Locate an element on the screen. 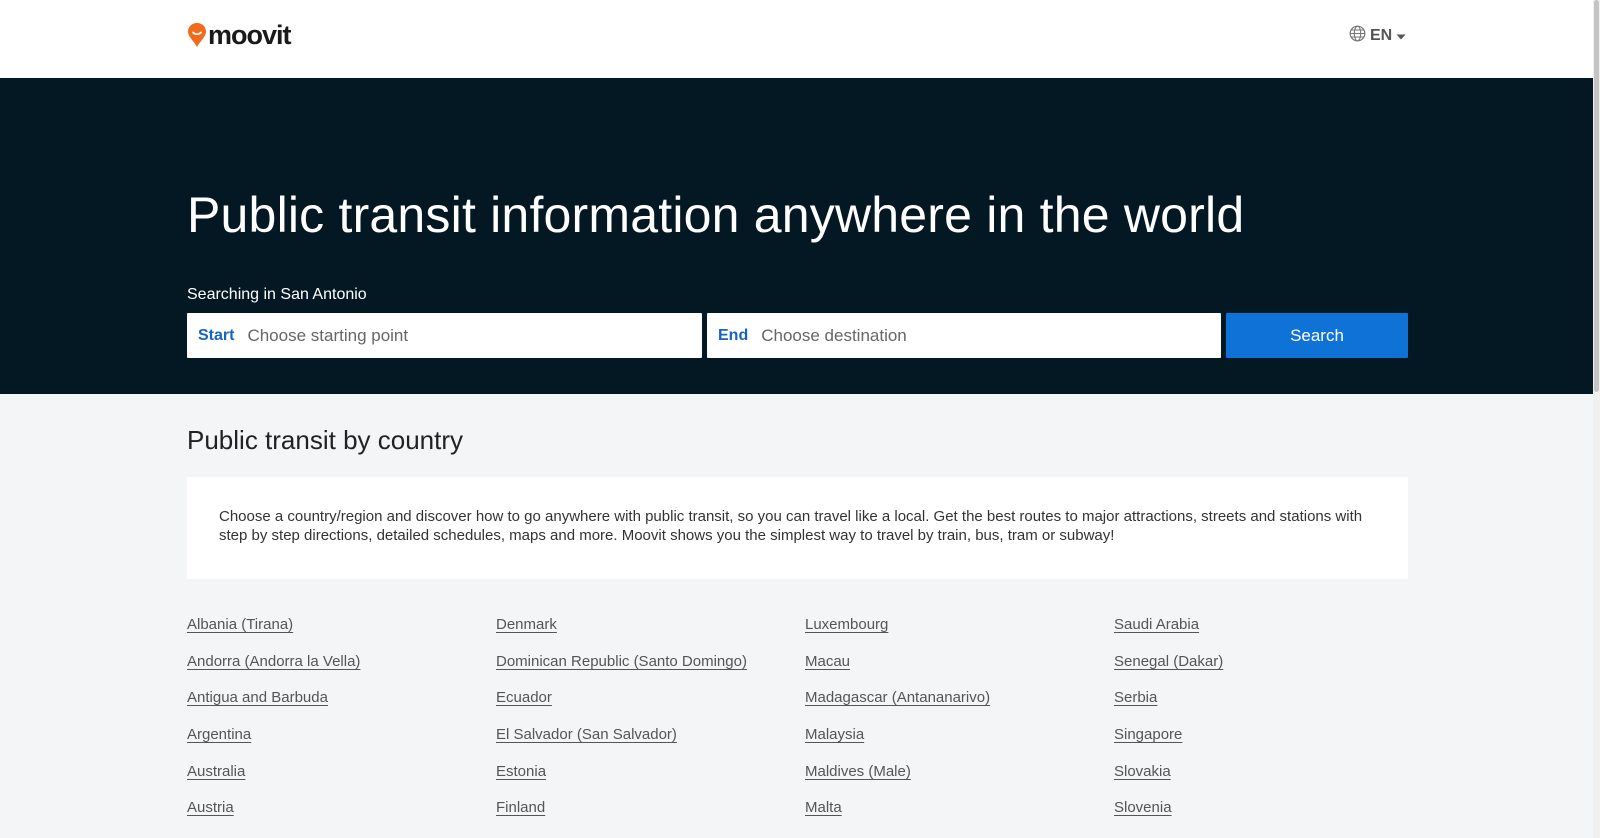  start-input is located at coordinates (474, 335).